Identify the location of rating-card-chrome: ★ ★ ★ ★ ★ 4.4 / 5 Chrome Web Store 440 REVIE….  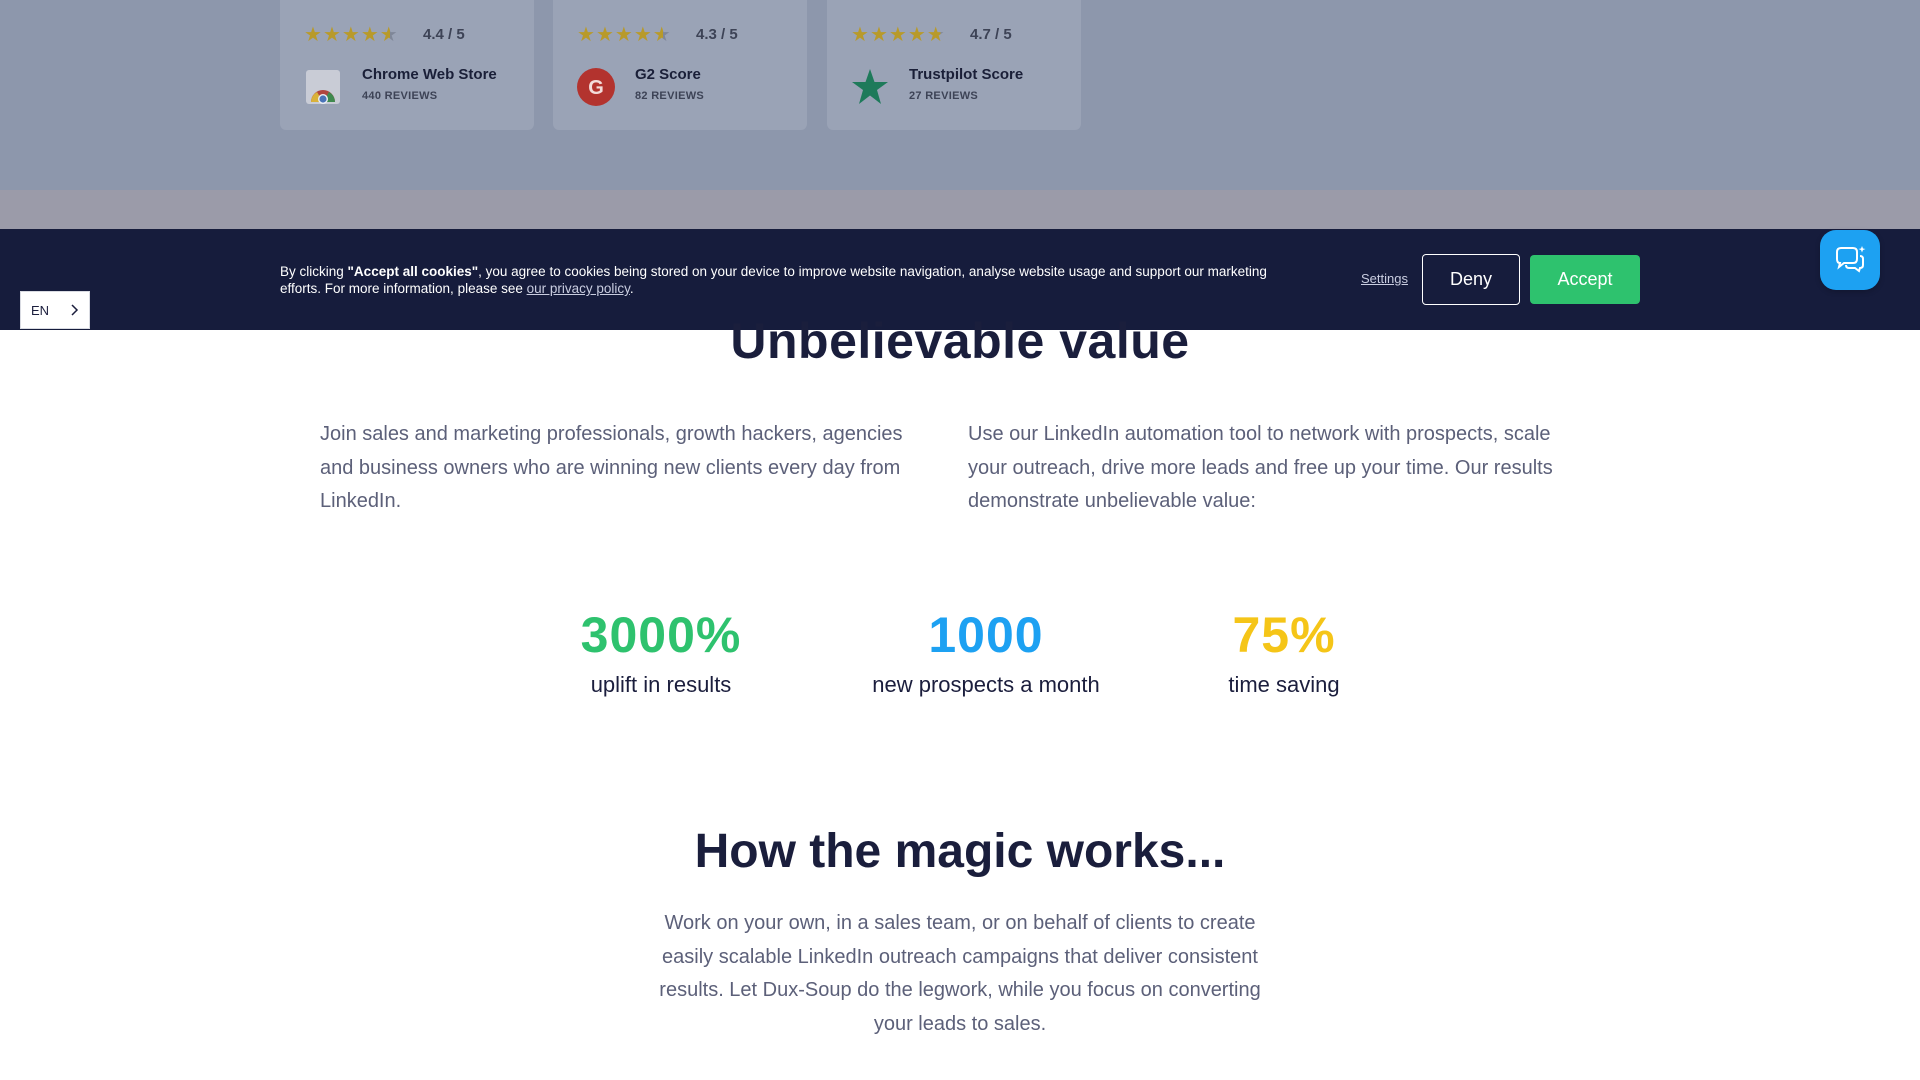
(407, 65).